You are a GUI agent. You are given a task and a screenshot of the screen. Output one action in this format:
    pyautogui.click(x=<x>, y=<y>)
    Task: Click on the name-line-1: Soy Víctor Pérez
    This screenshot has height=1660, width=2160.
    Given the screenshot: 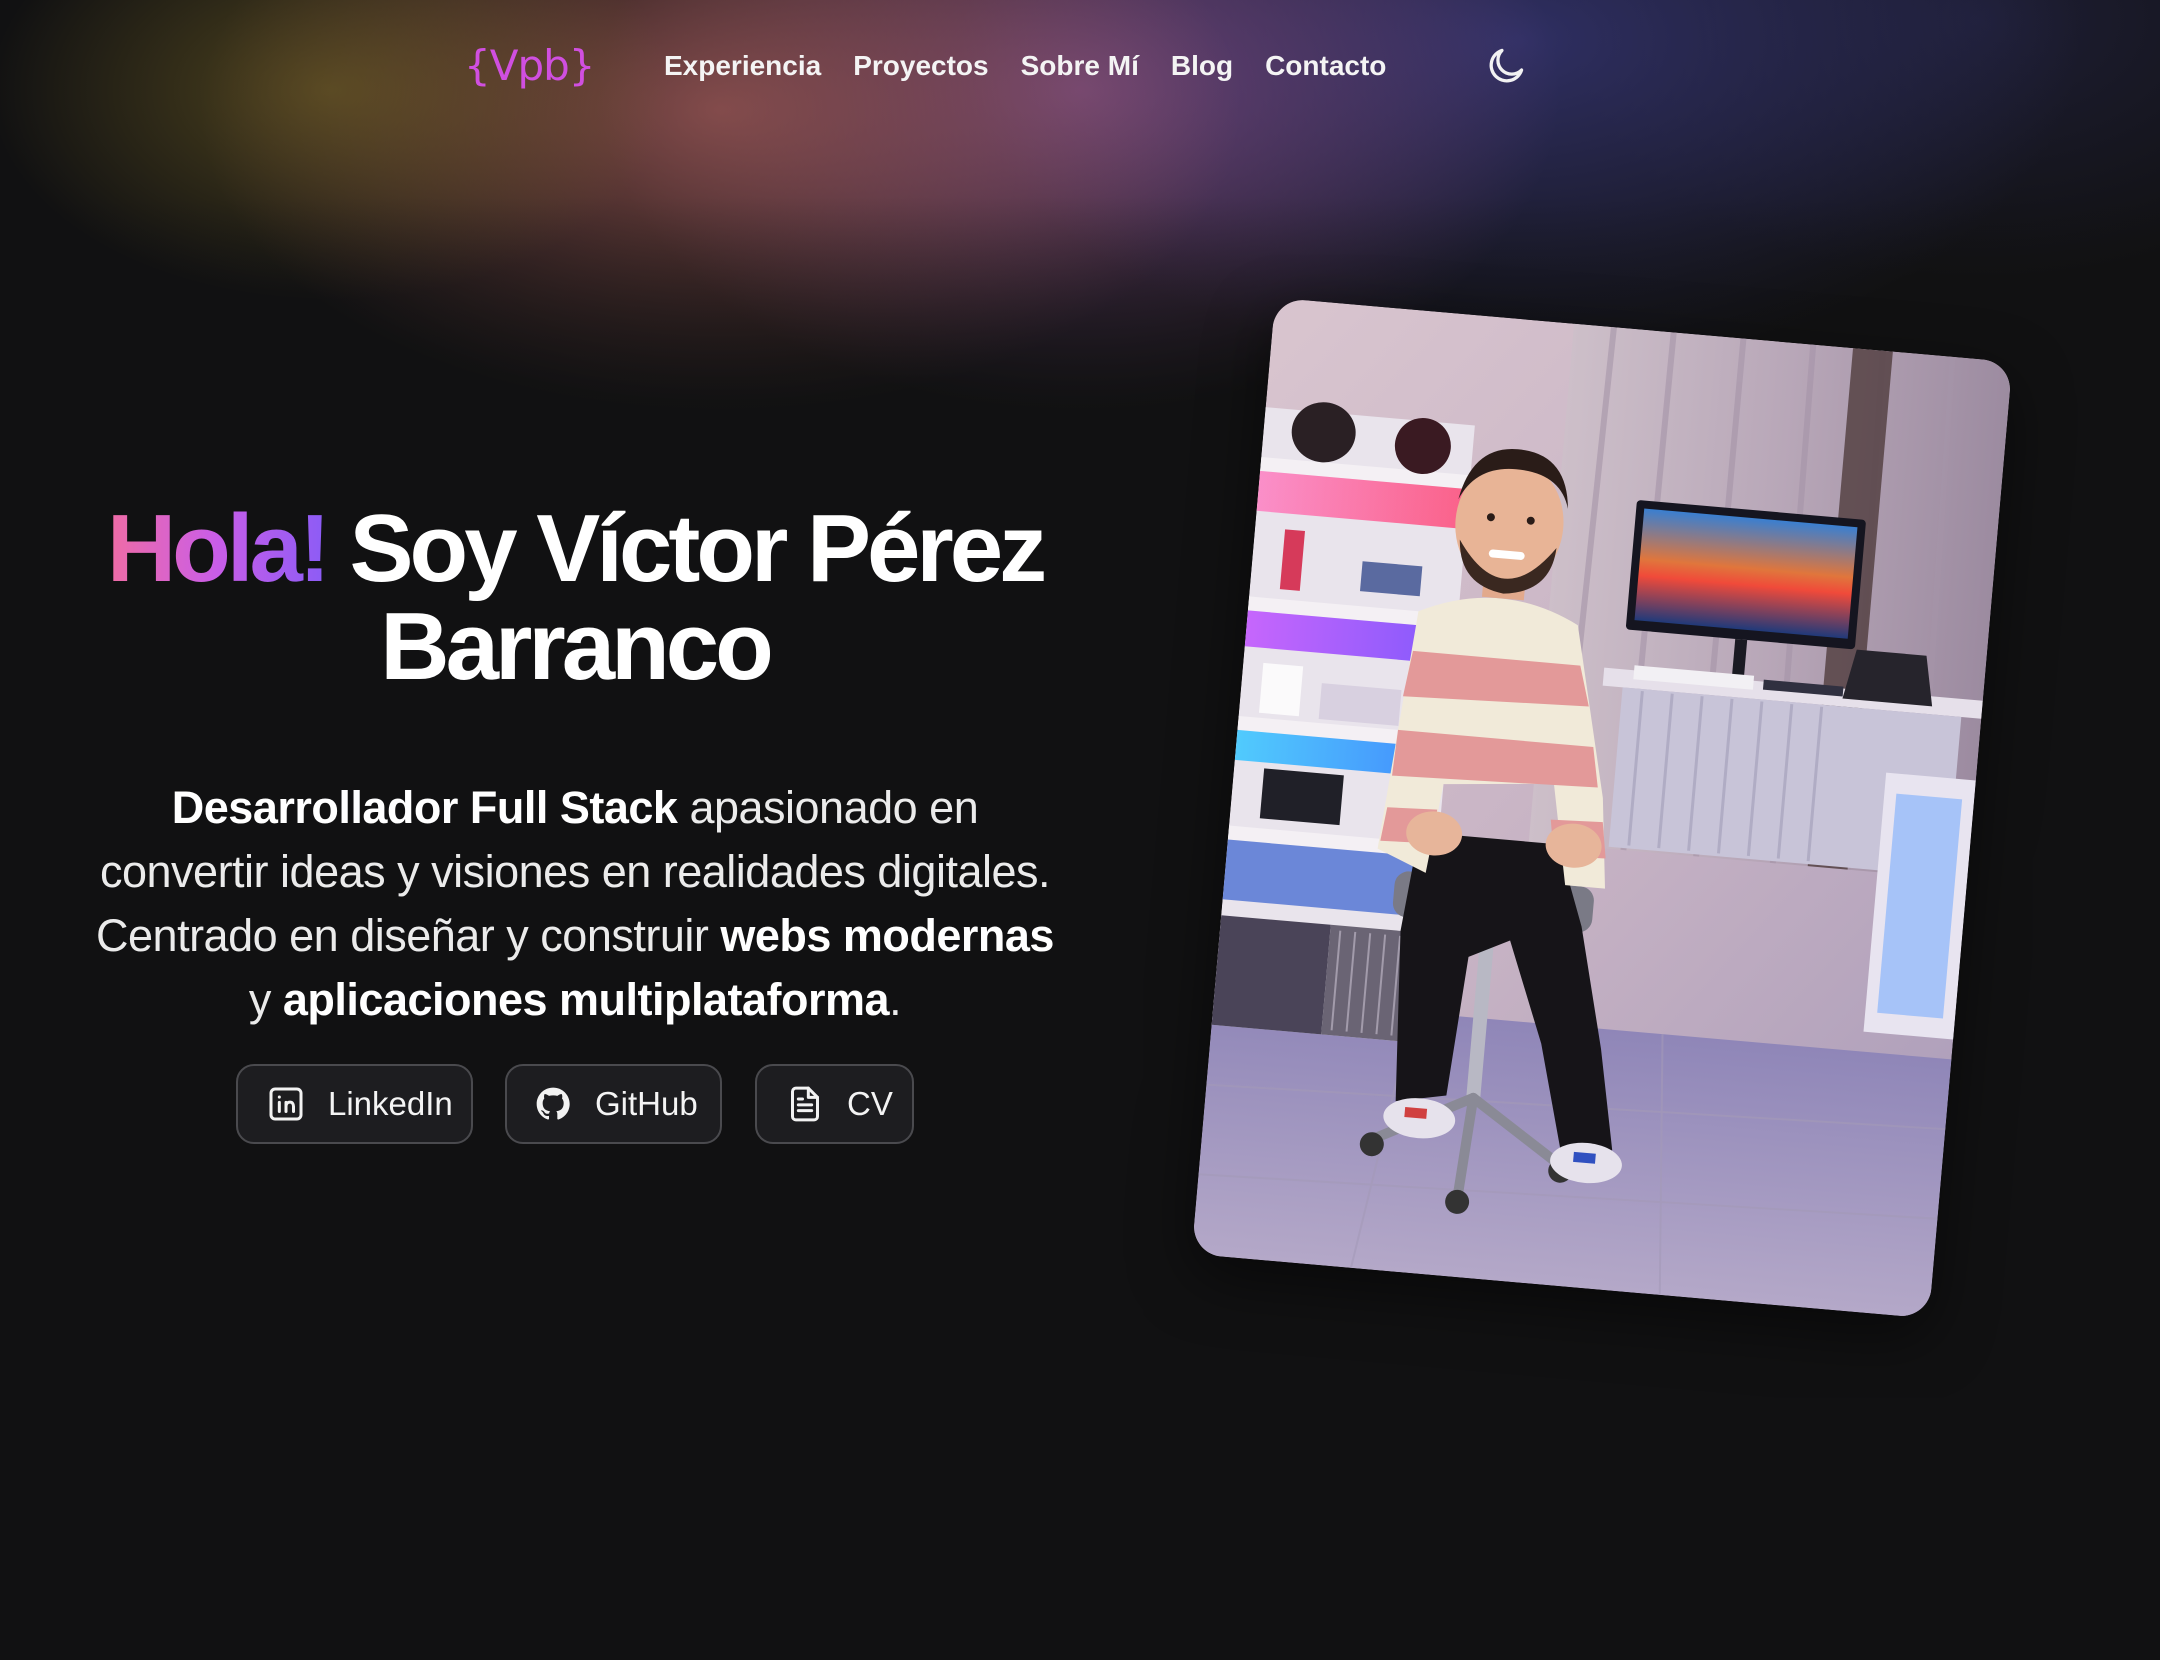 What is the action you would take?
    pyautogui.click(x=698, y=548)
    